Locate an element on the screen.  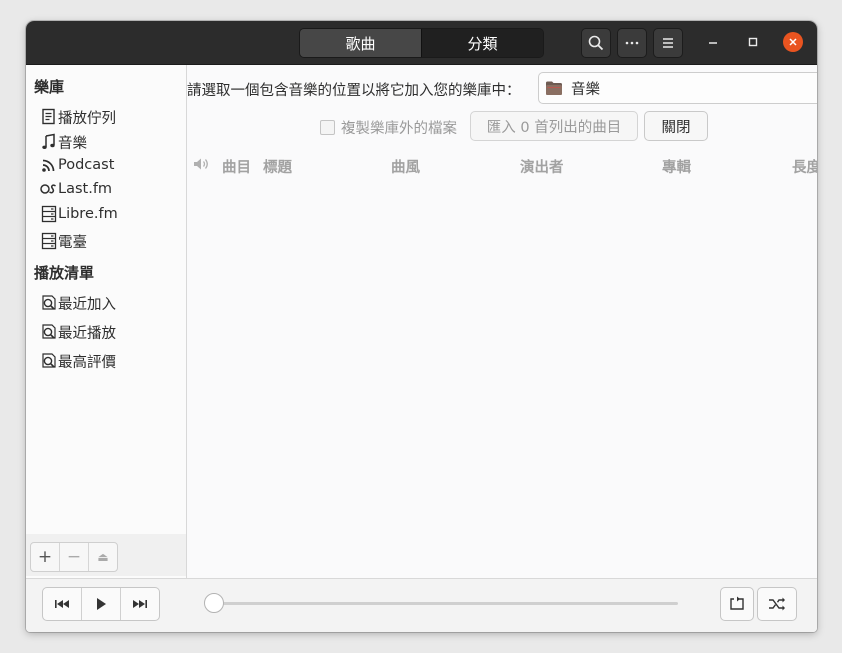
add-playlist-button: + is located at coordinates (45, 557).